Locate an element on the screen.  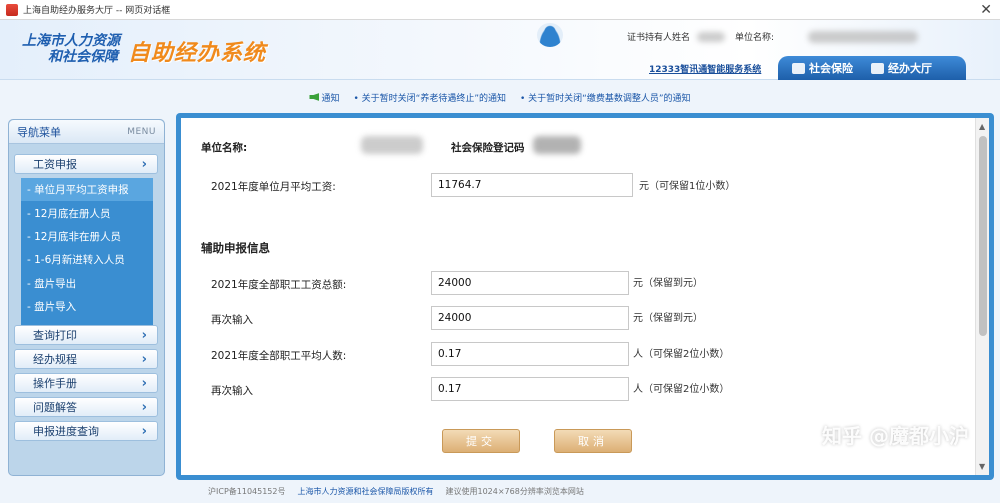
aux-section-title: 辅助申报信息 is located at coordinates (235, 248).